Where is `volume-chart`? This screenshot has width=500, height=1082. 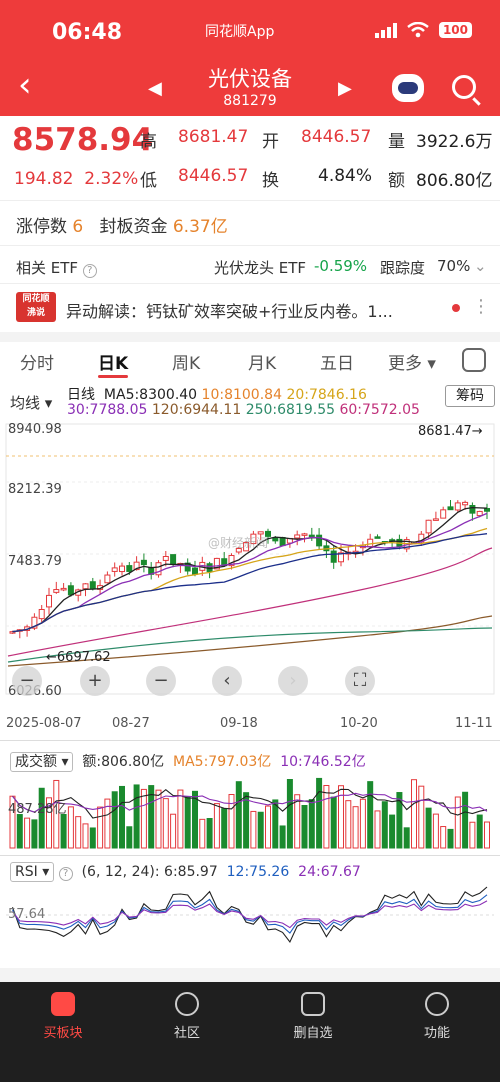 volume-chart is located at coordinates (250, 810).